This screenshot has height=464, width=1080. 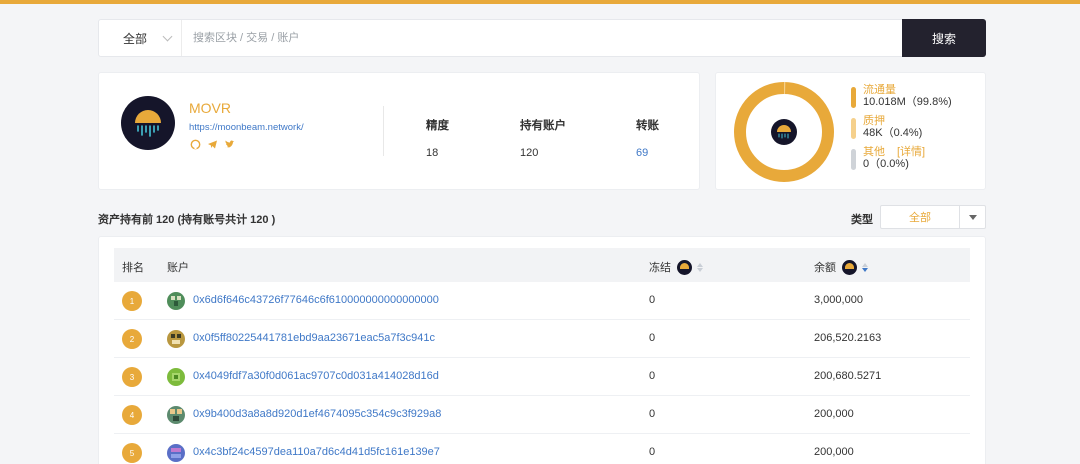 What do you see at coordinates (874, 121) in the screenshot?
I see `legend-label: 质押` at bounding box center [874, 121].